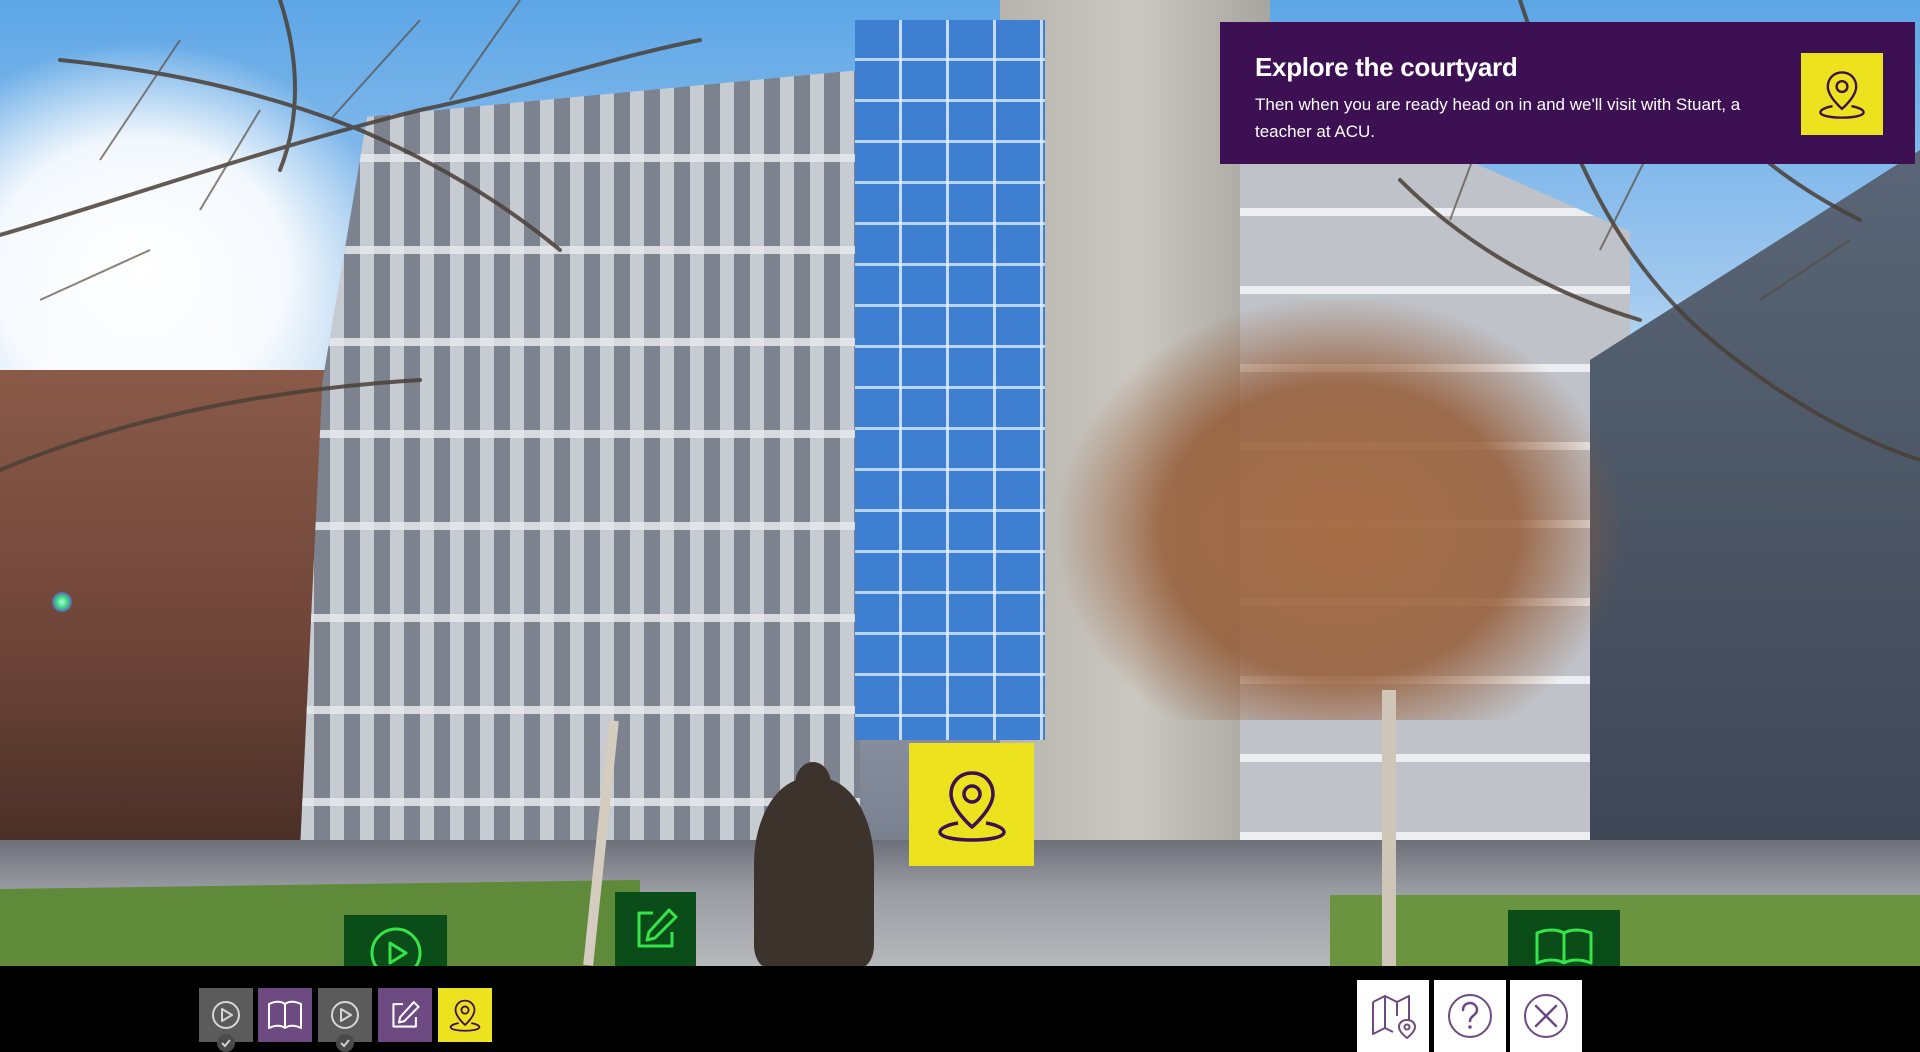 The image size is (1920, 1052). What do you see at coordinates (814, 864) in the screenshot?
I see `statue` at bounding box center [814, 864].